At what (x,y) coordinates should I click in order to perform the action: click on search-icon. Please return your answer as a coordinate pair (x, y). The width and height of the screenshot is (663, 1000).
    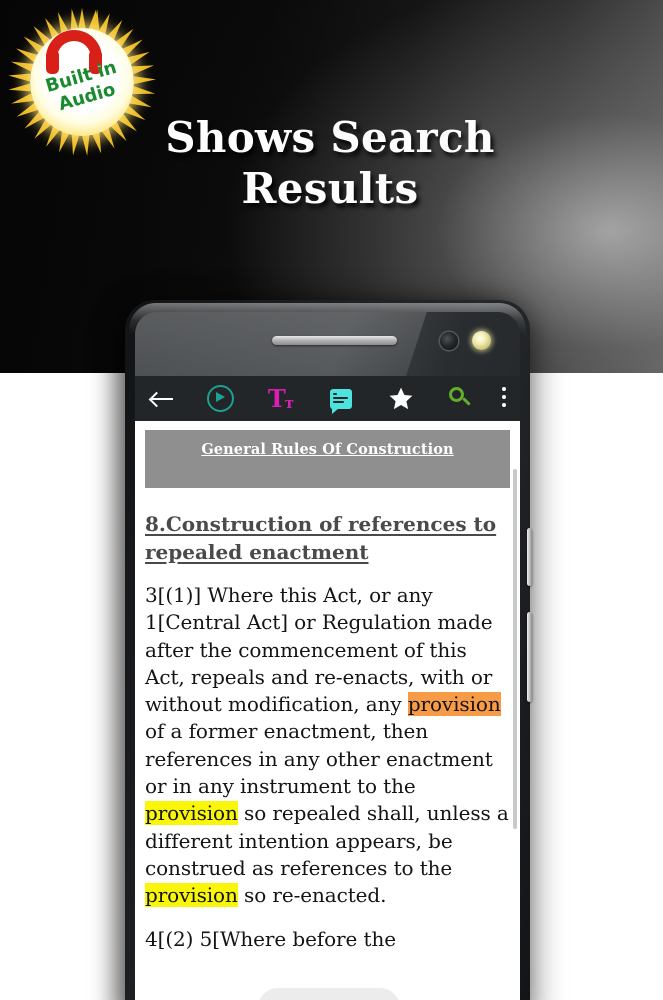
    Looking at the image, I should click on (460, 398).